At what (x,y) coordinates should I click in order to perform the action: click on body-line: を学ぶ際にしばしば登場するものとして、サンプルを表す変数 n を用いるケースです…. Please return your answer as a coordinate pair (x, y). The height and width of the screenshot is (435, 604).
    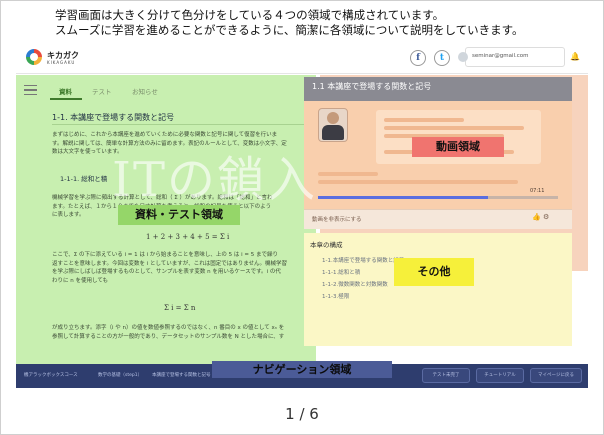
    Looking at the image, I should click on (166, 272).